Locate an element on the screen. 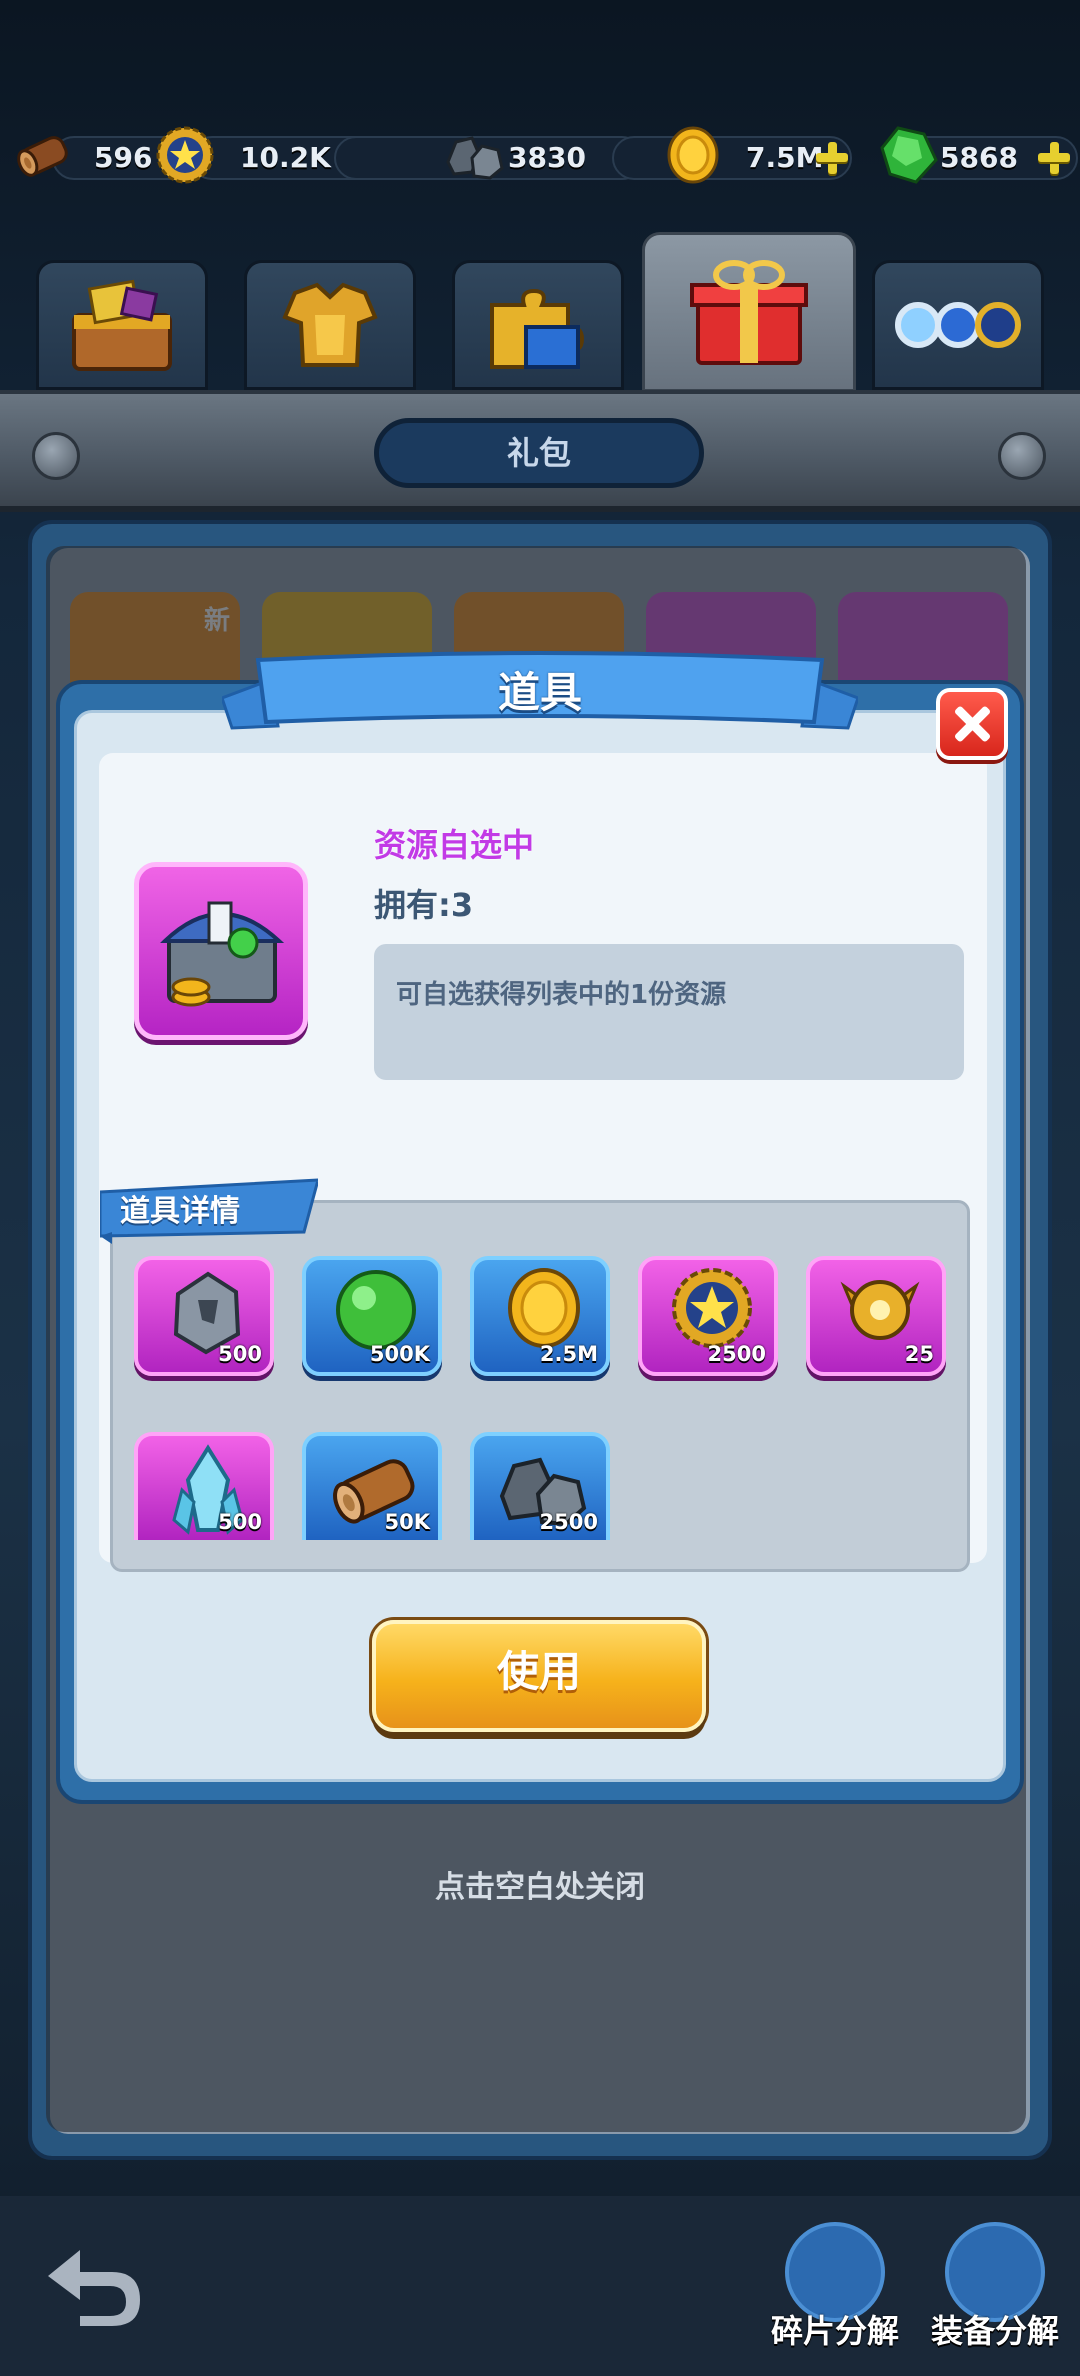  equipment-decompose-button: 装备分解 is located at coordinates (995, 2297).